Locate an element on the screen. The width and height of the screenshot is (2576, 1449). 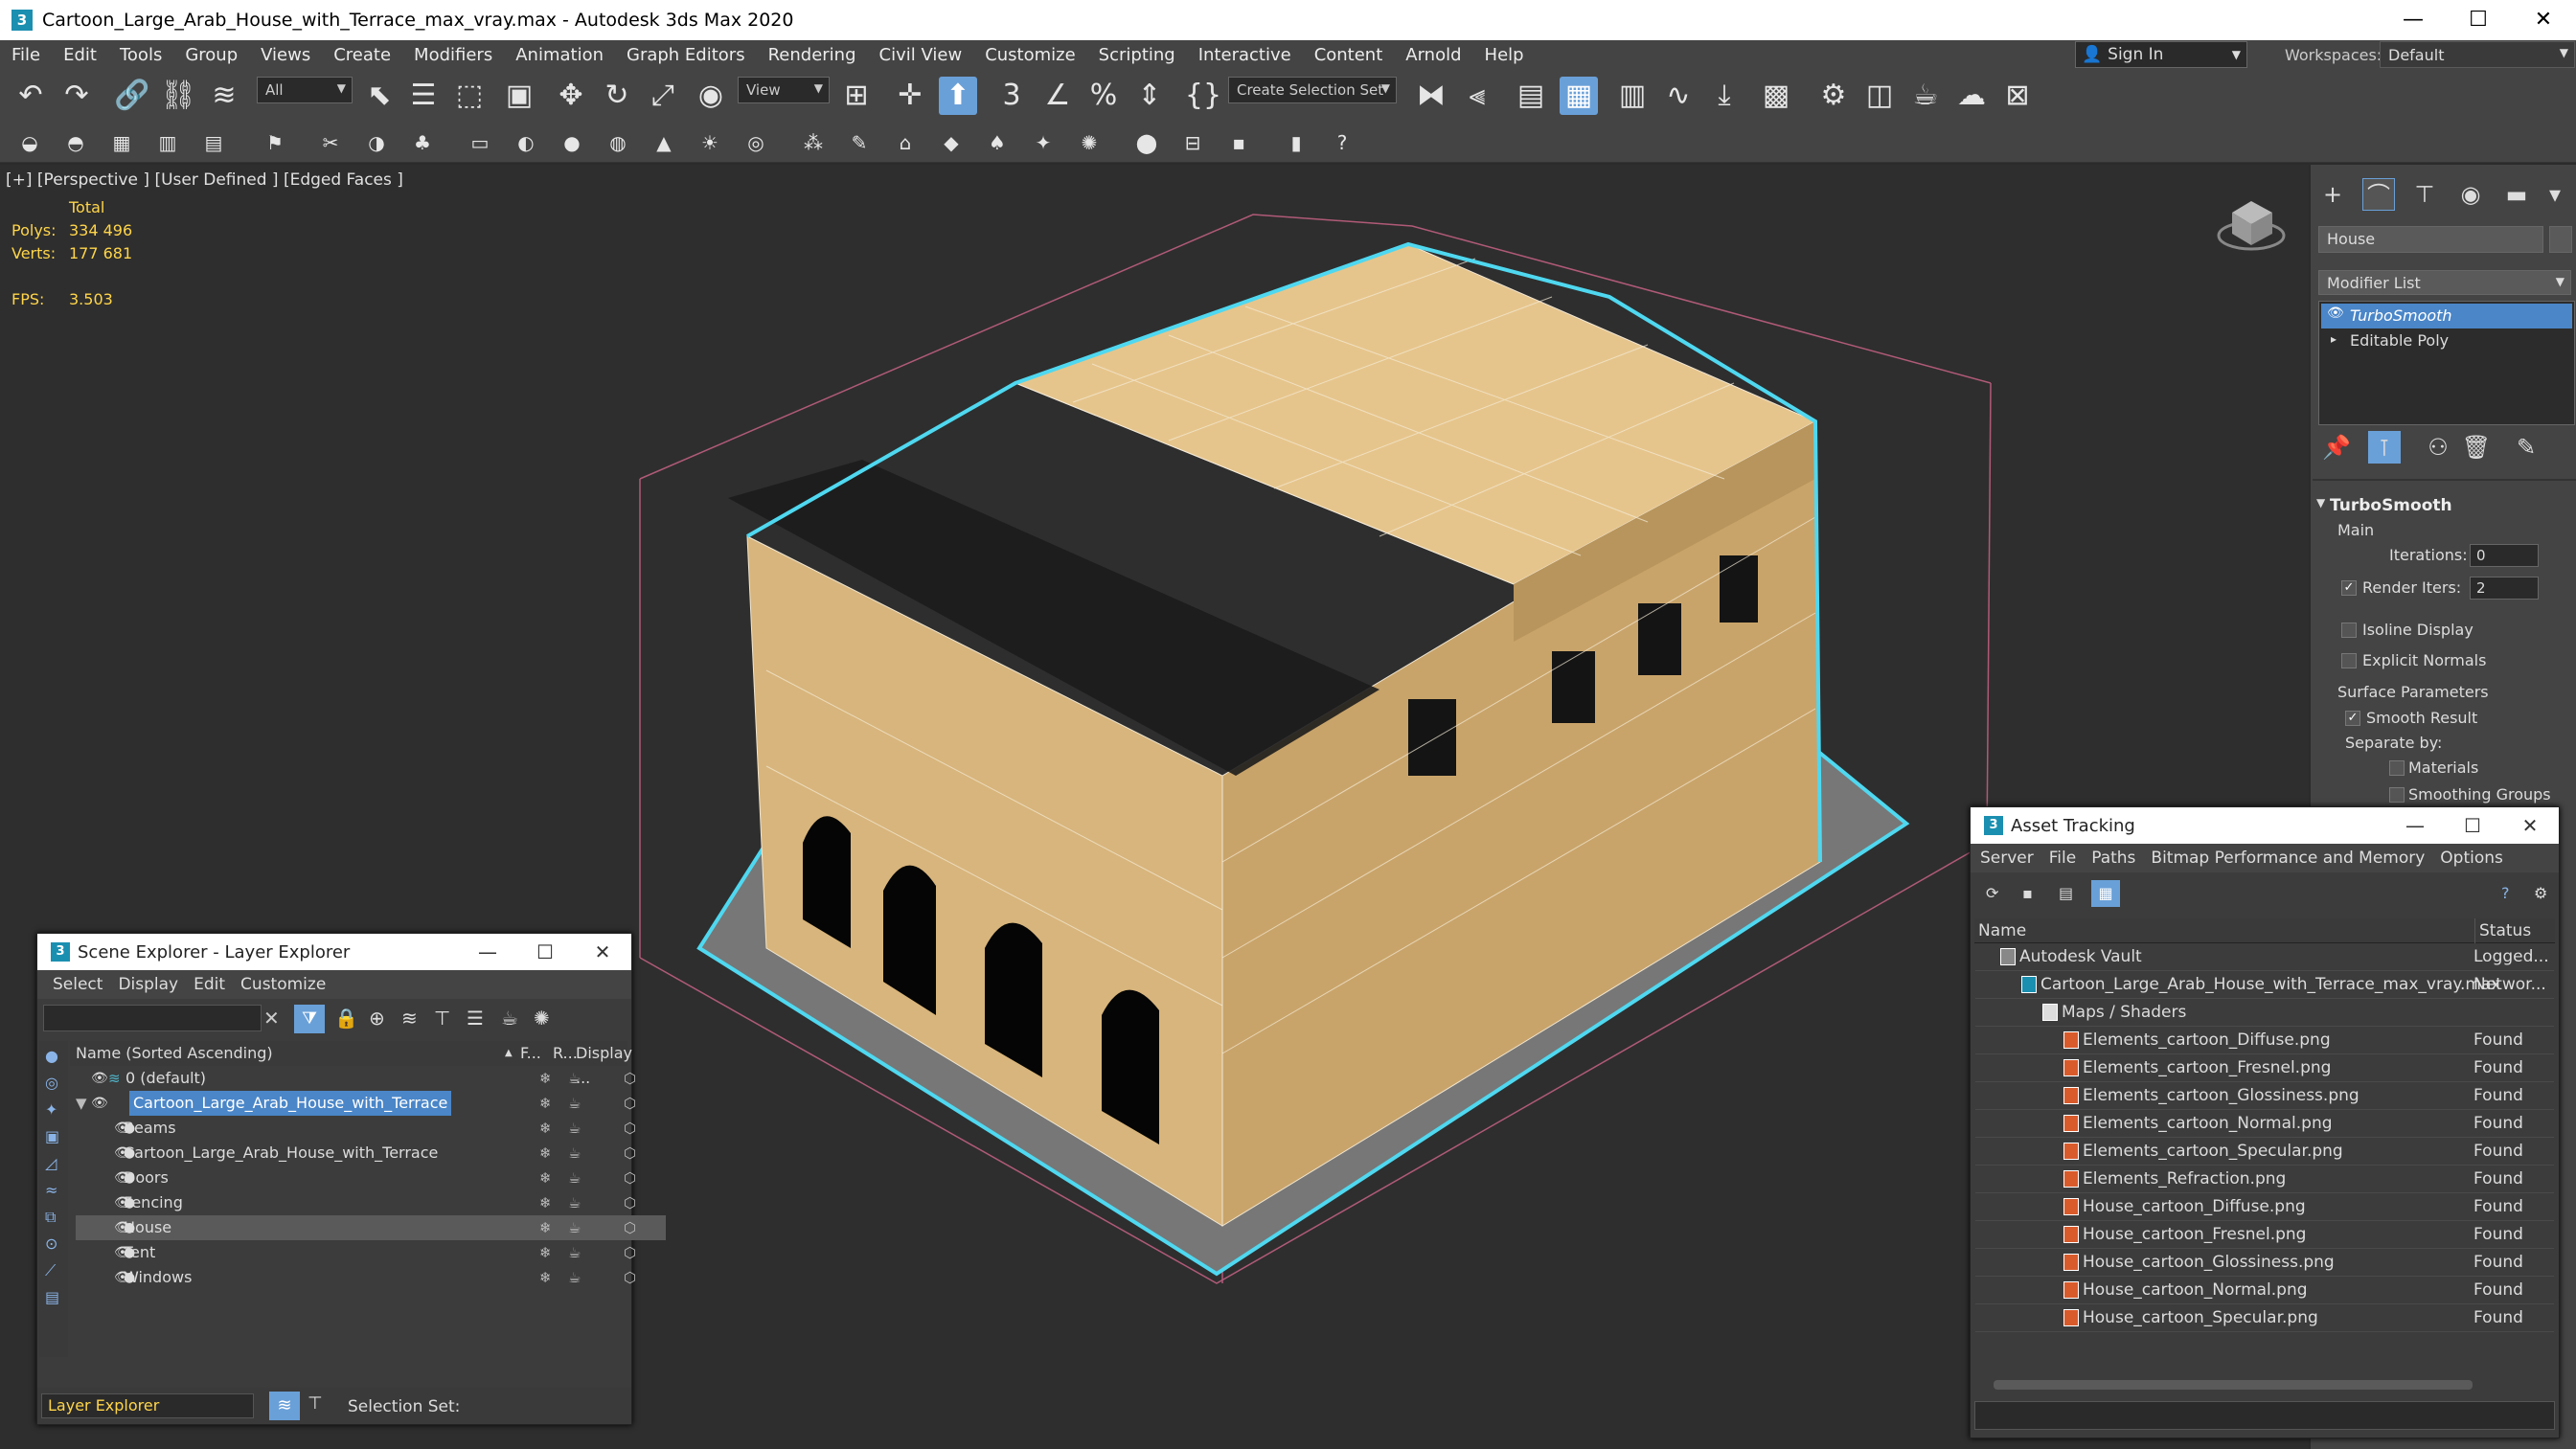
move-icon: ✥ is located at coordinates (571, 96).